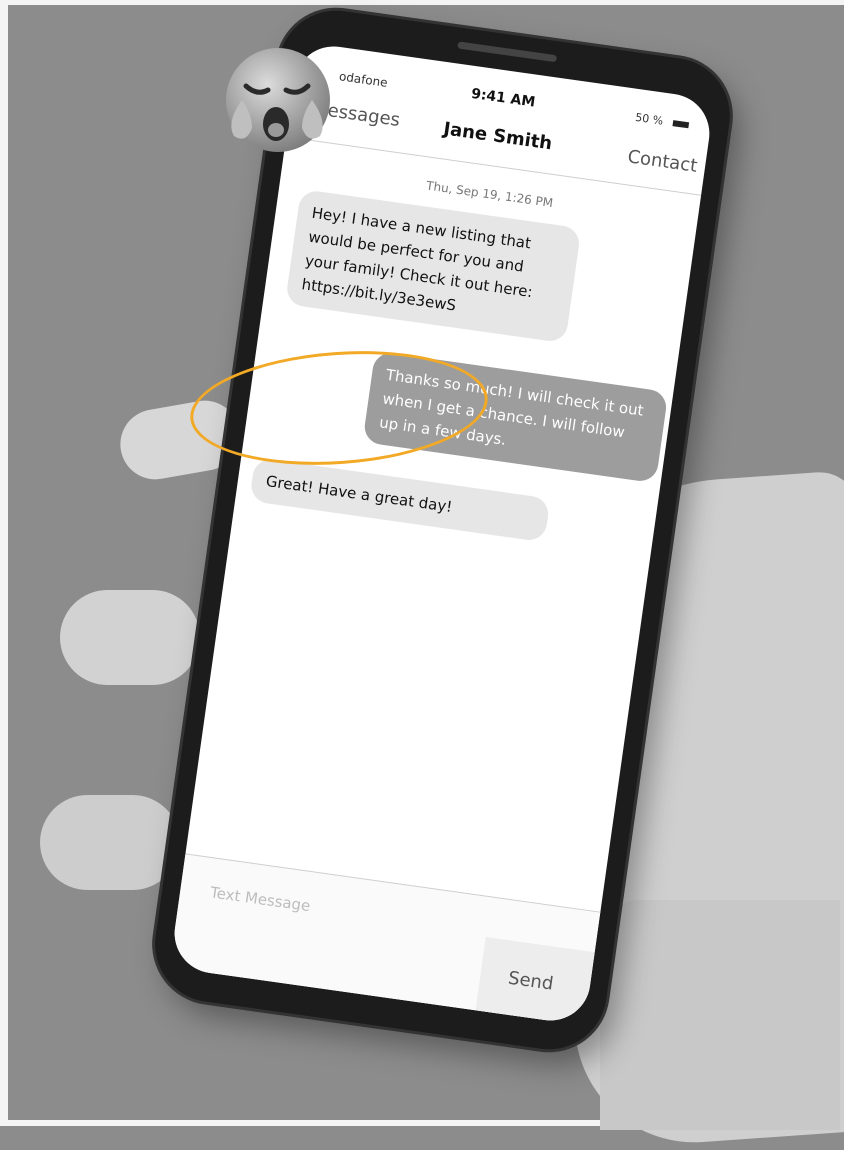  Describe the element at coordinates (720, 1015) in the screenshot. I see `hand-wrist` at that location.